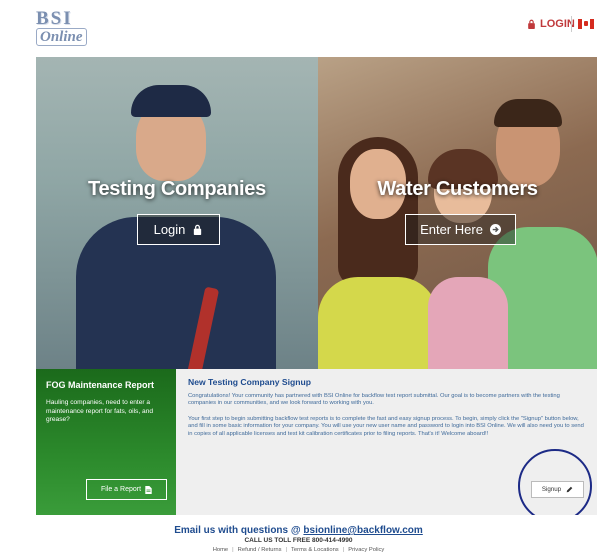 The height and width of the screenshot is (558, 597). Describe the element at coordinates (260, 550) in the screenshot. I see `footer-link-refund: Refund / Returns` at that location.